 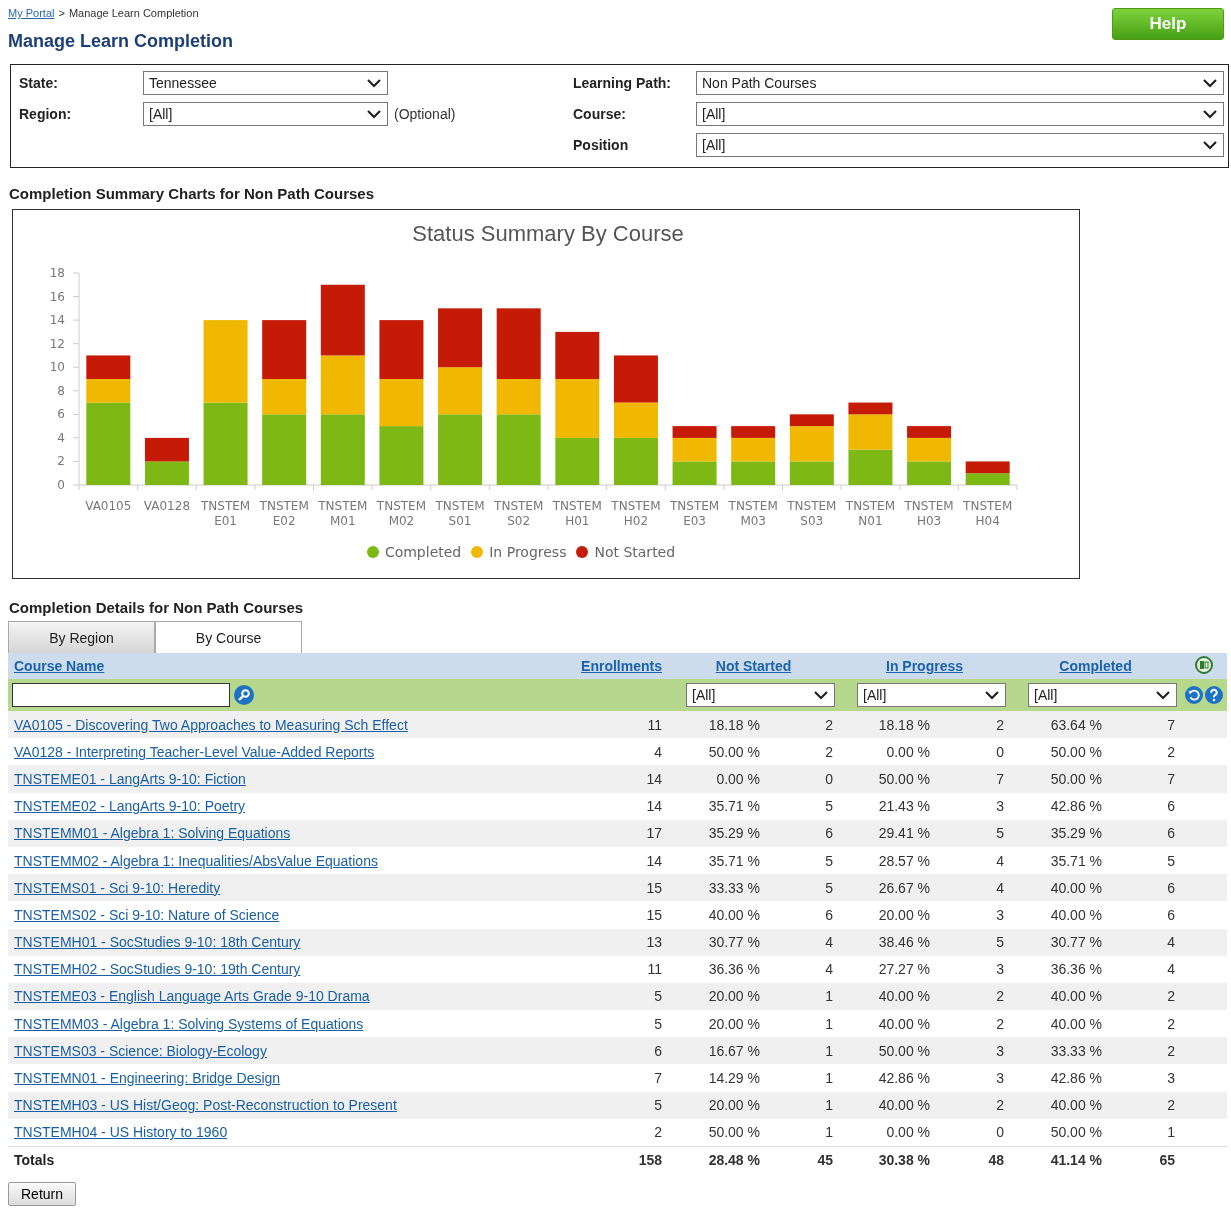 What do you see at coordinates (425, 114) in the screenshot?
I see `optional-note: (Optional)` at bounding box center [425, 114].